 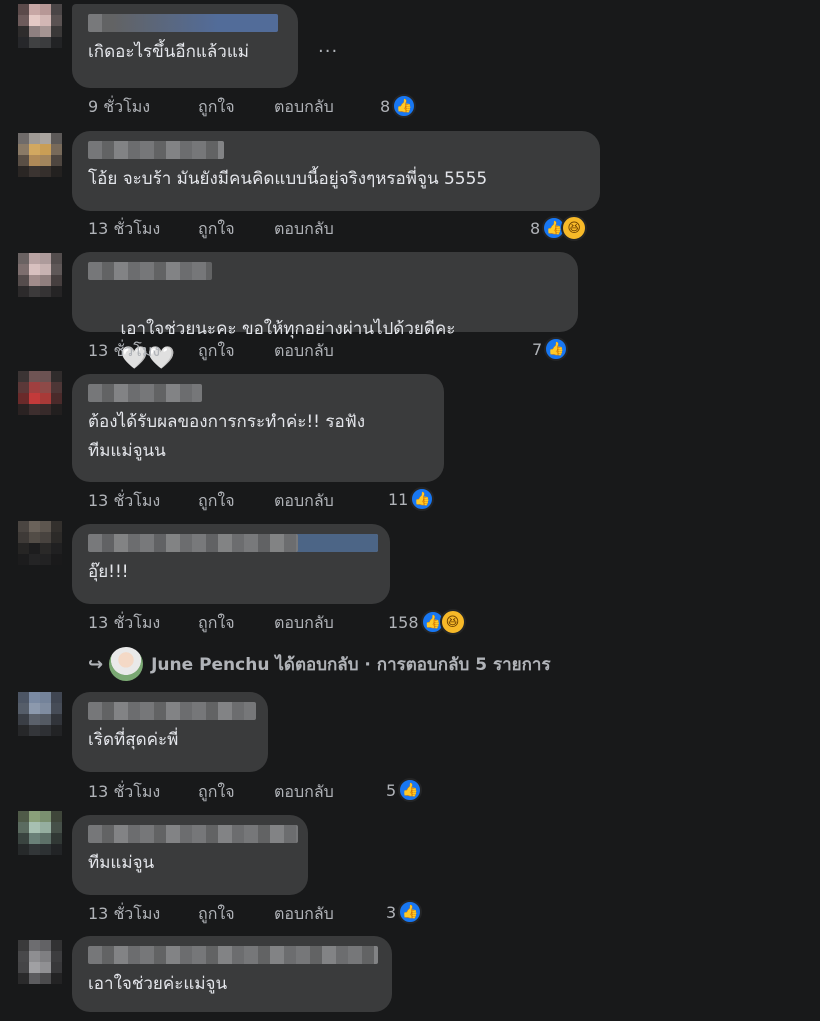 What do you see at coordinates (391, 790) in the screenshot?
I see `reaction-count: 5` at bounding box center [391, 790].